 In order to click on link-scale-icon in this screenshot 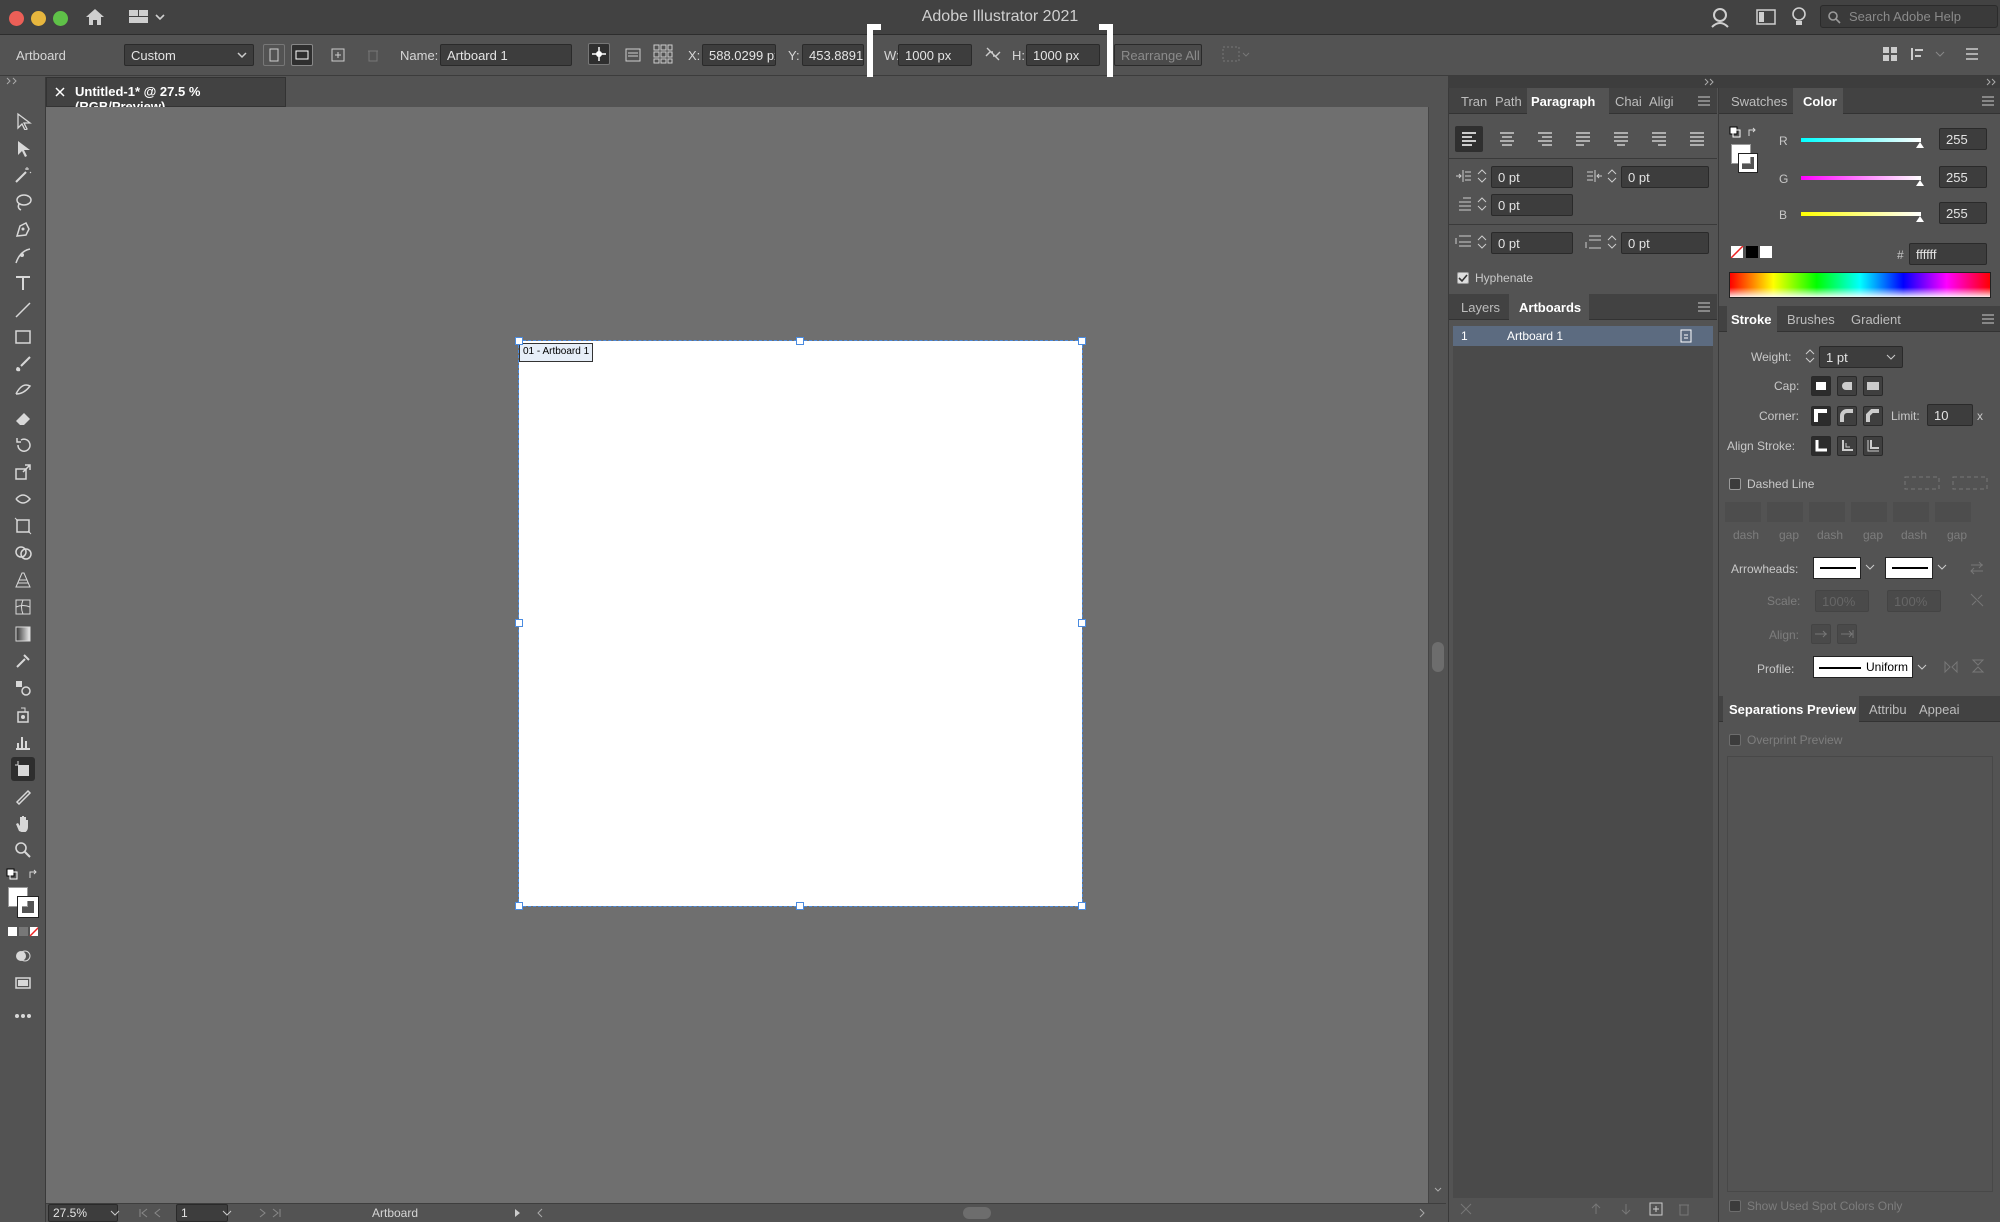, I will do `click(1977, 600)`.